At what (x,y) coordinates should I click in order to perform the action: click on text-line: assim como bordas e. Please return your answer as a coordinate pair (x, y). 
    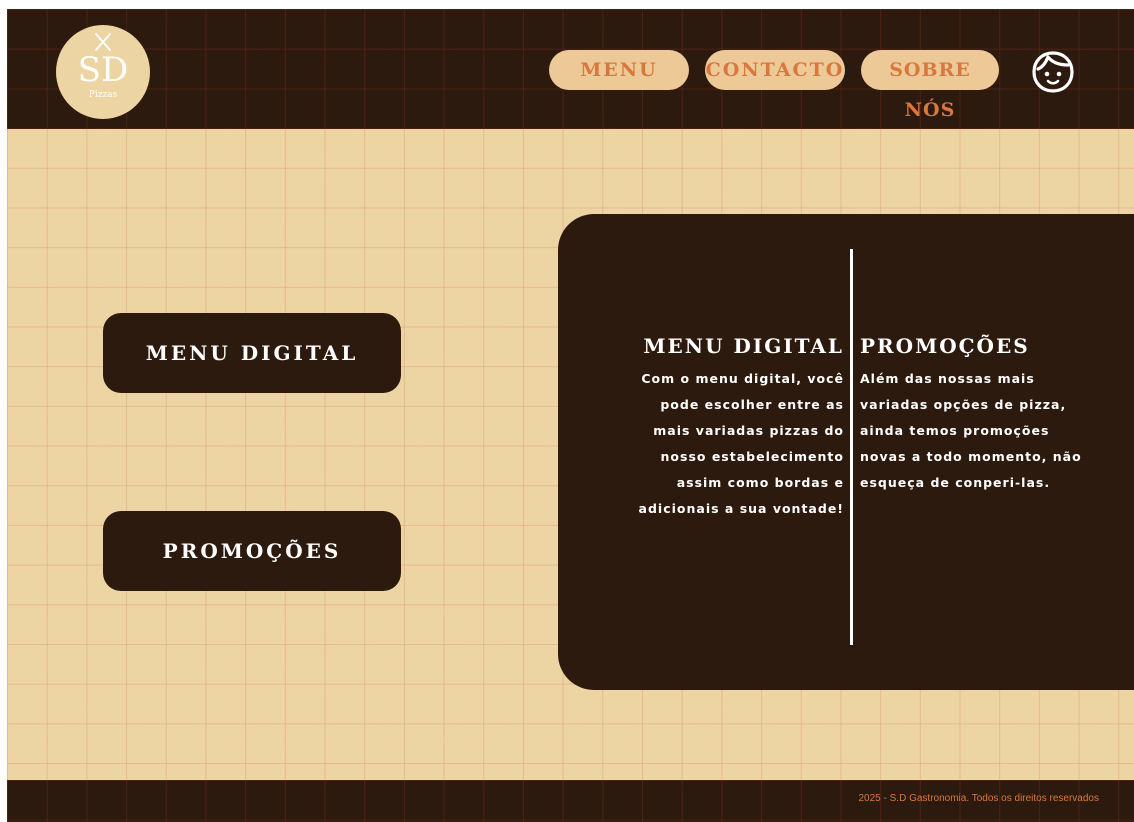
    Looking at the image, I should click on (760, 482).